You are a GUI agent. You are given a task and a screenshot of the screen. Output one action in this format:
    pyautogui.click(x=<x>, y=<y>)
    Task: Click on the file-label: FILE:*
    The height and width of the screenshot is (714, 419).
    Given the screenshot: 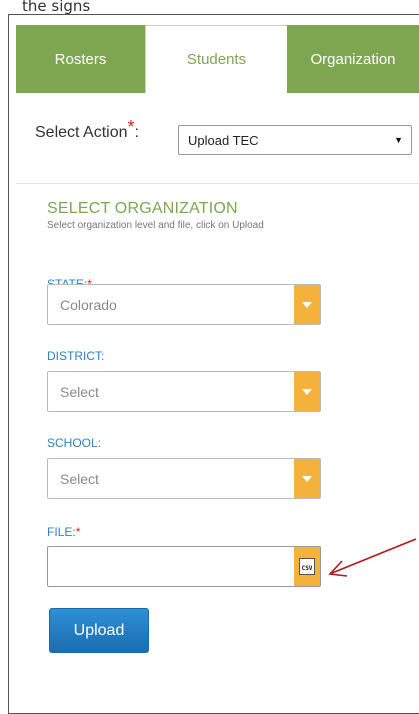 What is the action you would take?
    pyautogui.click(x=63, y=532)
    